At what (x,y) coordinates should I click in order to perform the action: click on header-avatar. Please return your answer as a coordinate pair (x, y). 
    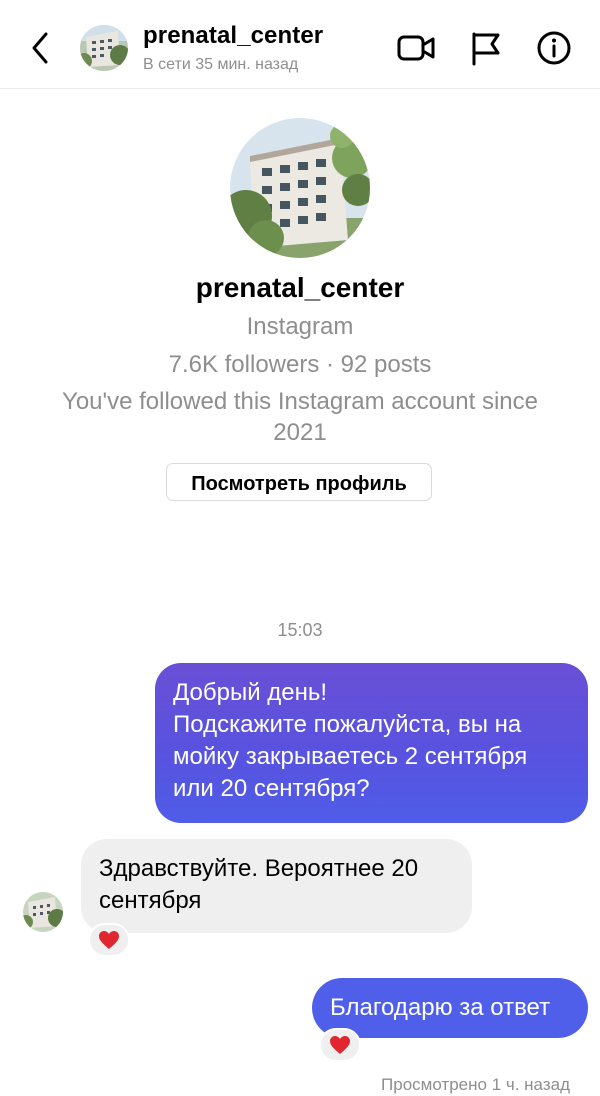
    Looking at the image, I should click on (104, 48).